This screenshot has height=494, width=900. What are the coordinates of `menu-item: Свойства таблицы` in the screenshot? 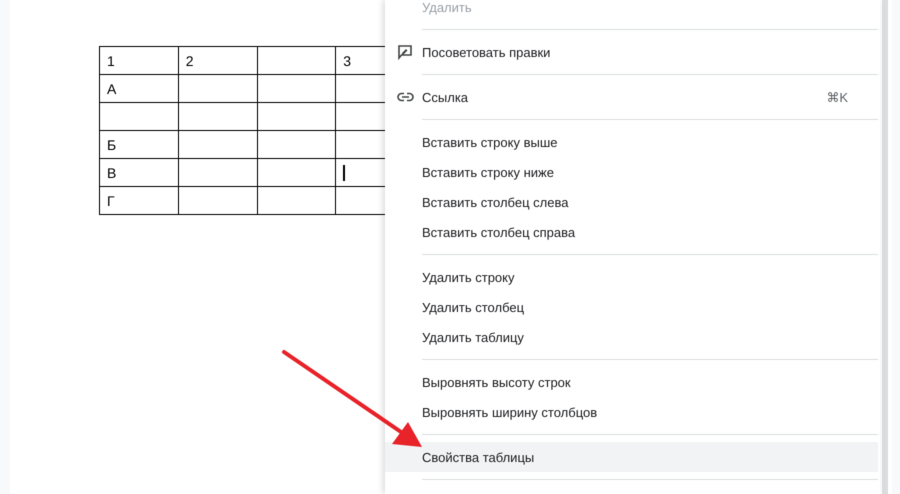 It's located at (631, 457).